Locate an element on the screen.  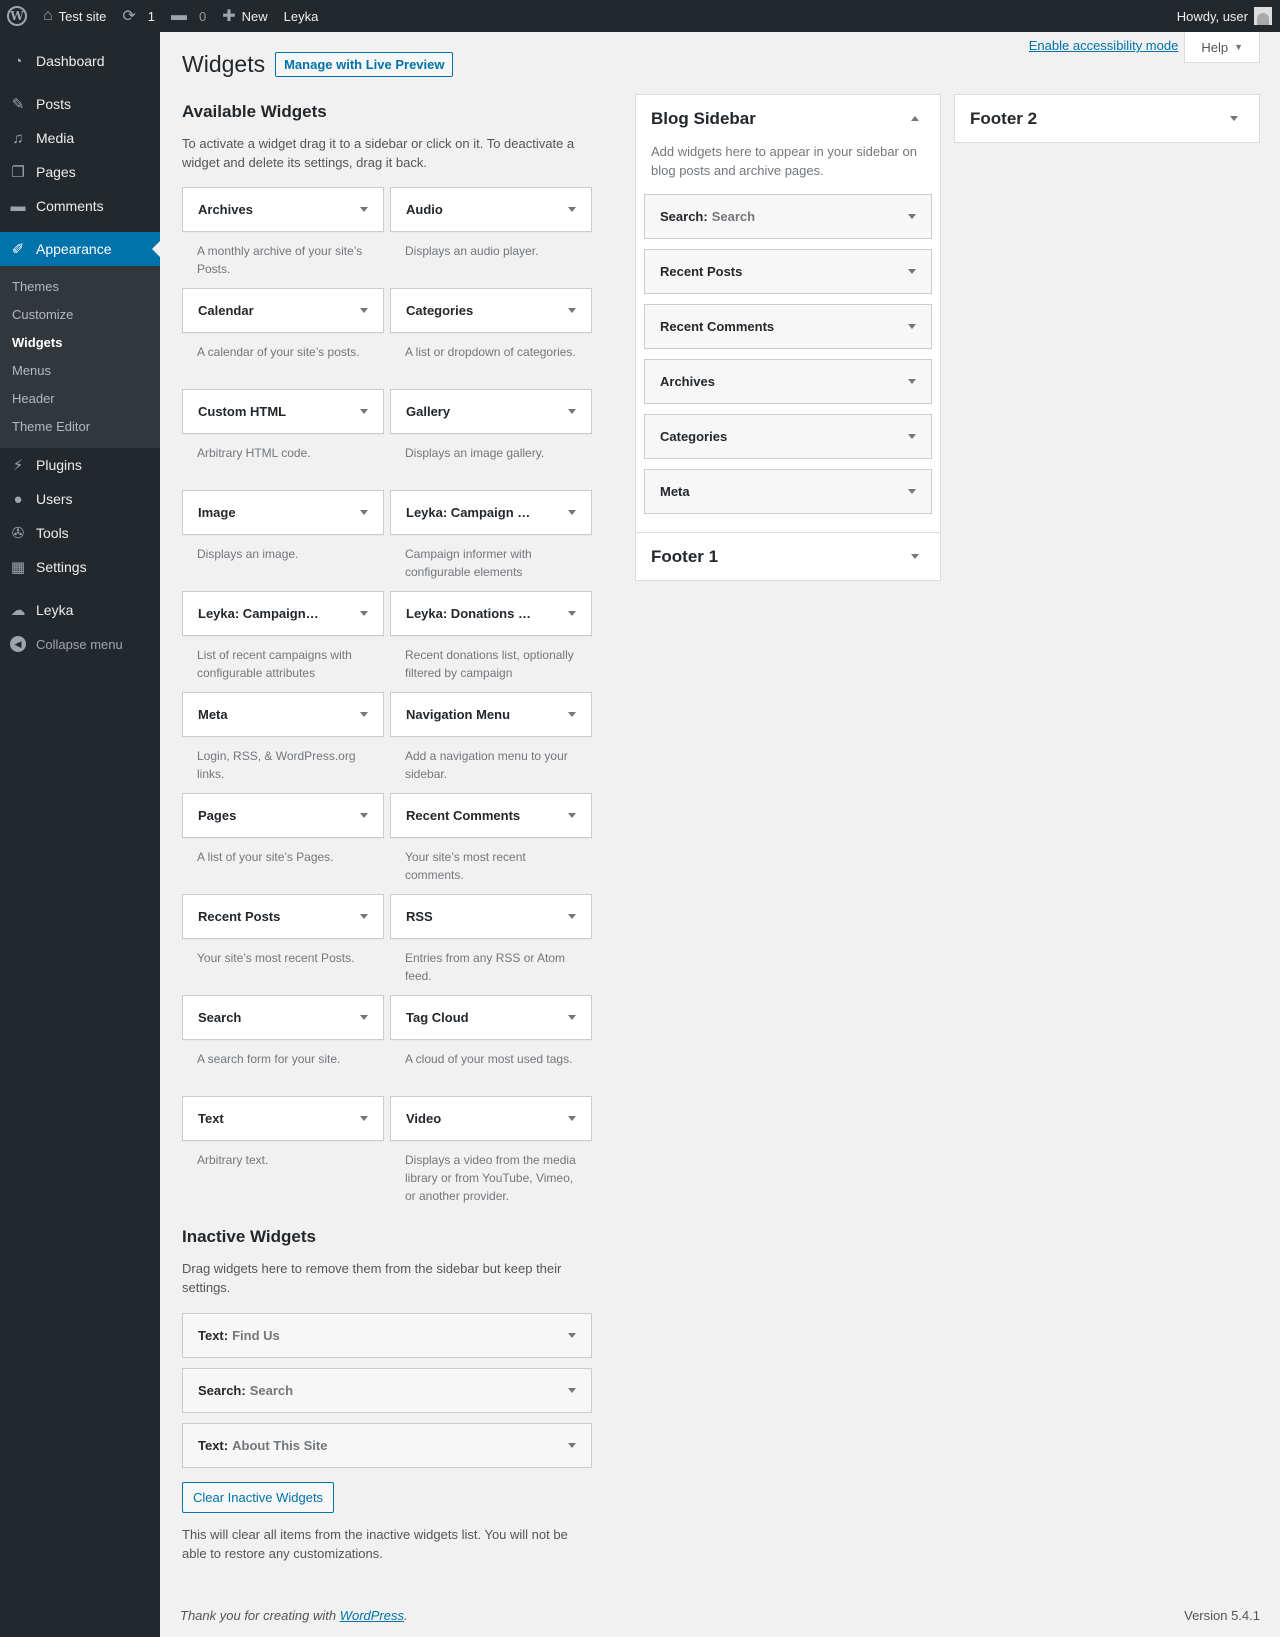
menu-leyka: ☁ Leyka is located at coordinates (80, 610).